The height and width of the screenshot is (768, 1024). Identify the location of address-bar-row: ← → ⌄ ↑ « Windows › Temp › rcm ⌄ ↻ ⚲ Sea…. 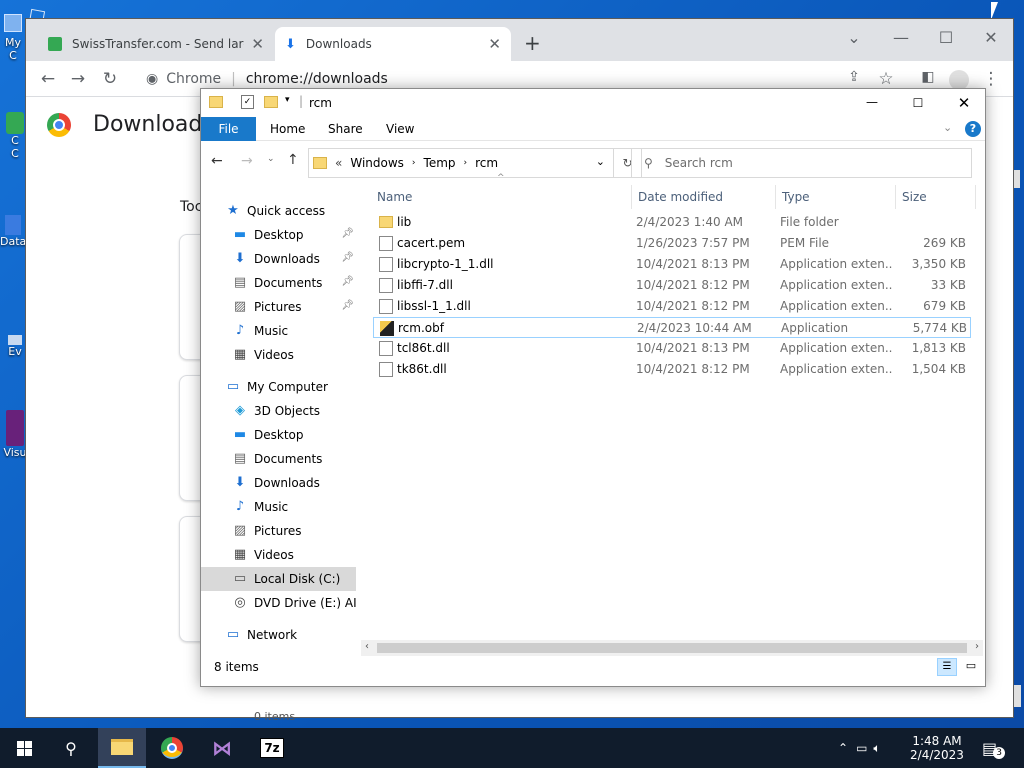
(593, 161).